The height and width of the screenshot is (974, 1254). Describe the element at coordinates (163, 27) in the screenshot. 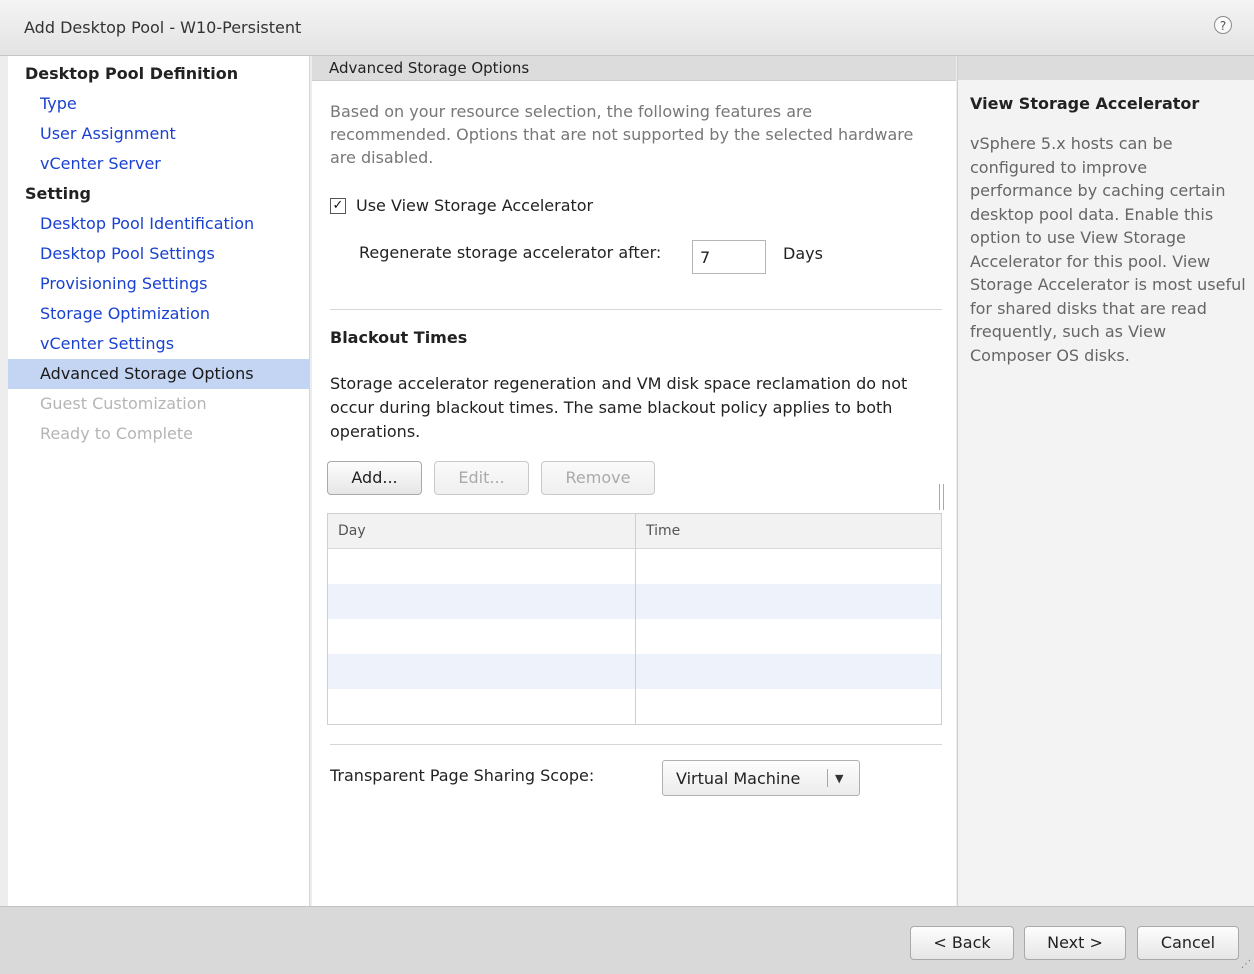

I see `dialog-title: Add Desktop Pool - W10-Persistent` at that location.